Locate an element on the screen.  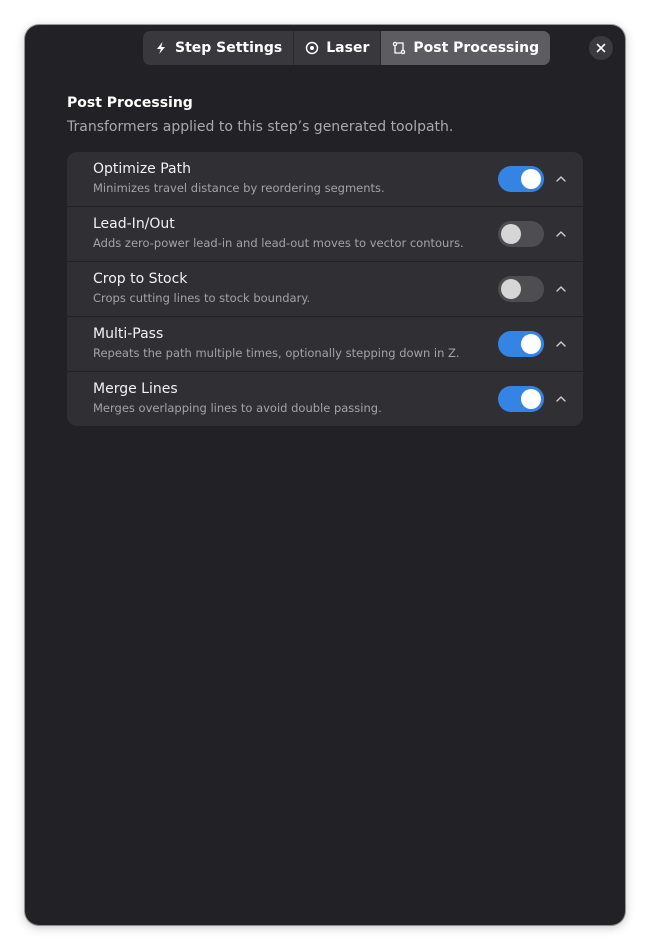
tab-label: Laser is located at coordinates (348, 48).